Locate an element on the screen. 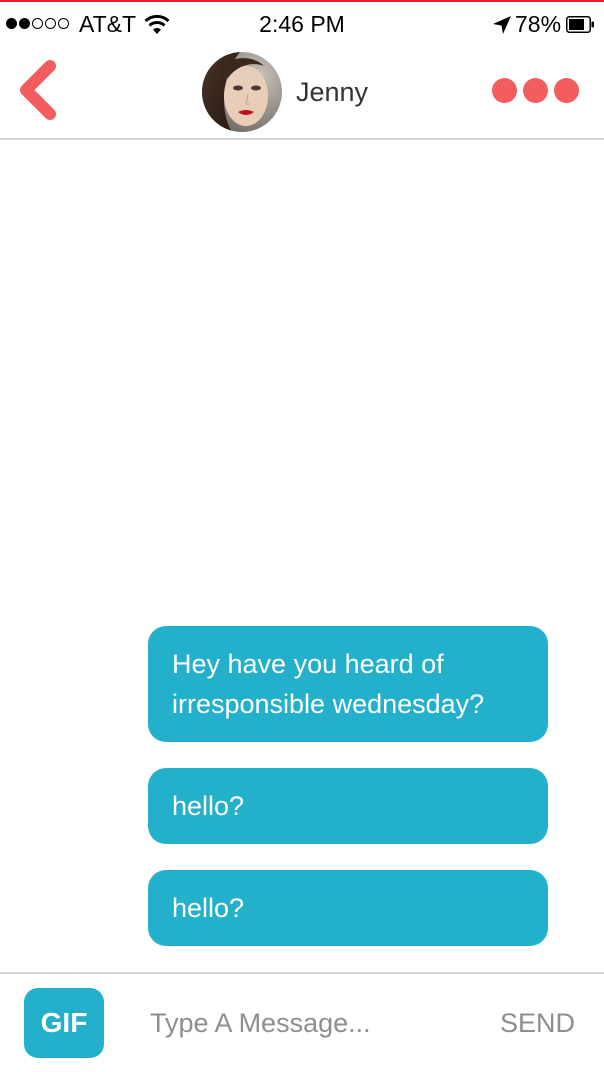  battery-icon is located at coordinates (580, 24).